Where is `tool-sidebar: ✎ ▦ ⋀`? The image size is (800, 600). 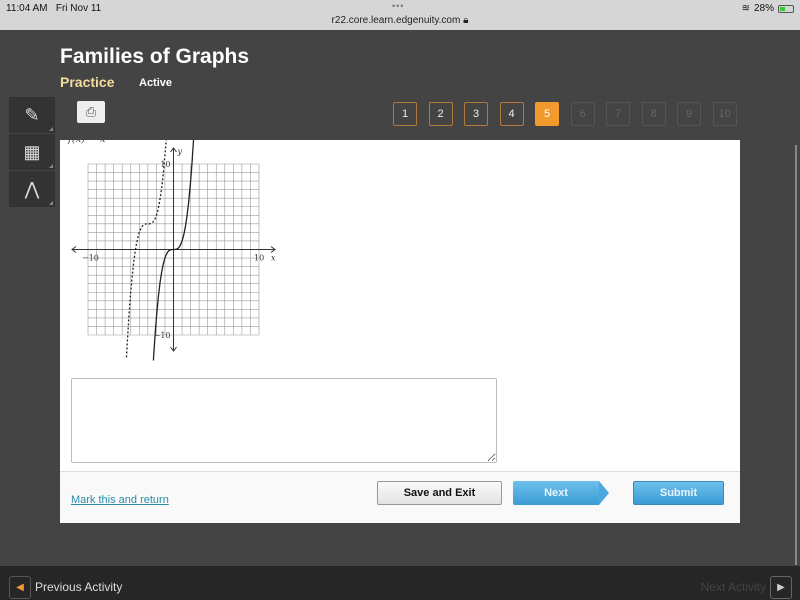 tool-sidebar: ✎ ▦ ⋀ is located at coordinates (32, 152).